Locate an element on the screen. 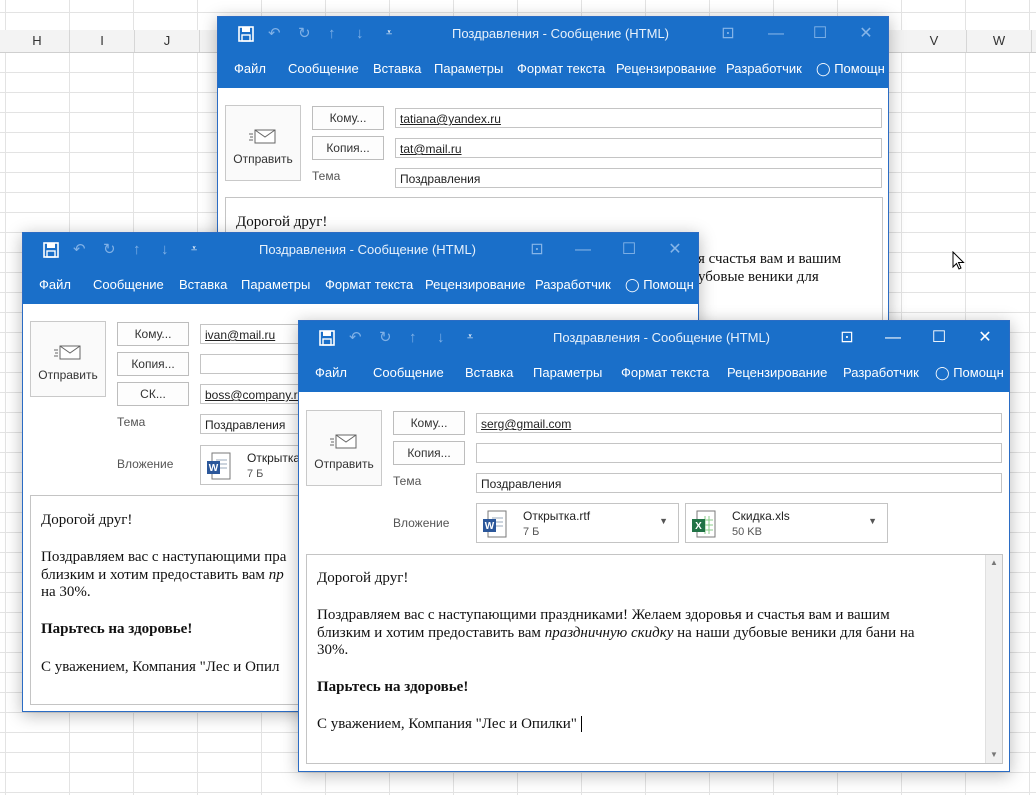  column-header-v: V is located at coordinates (934, 41).